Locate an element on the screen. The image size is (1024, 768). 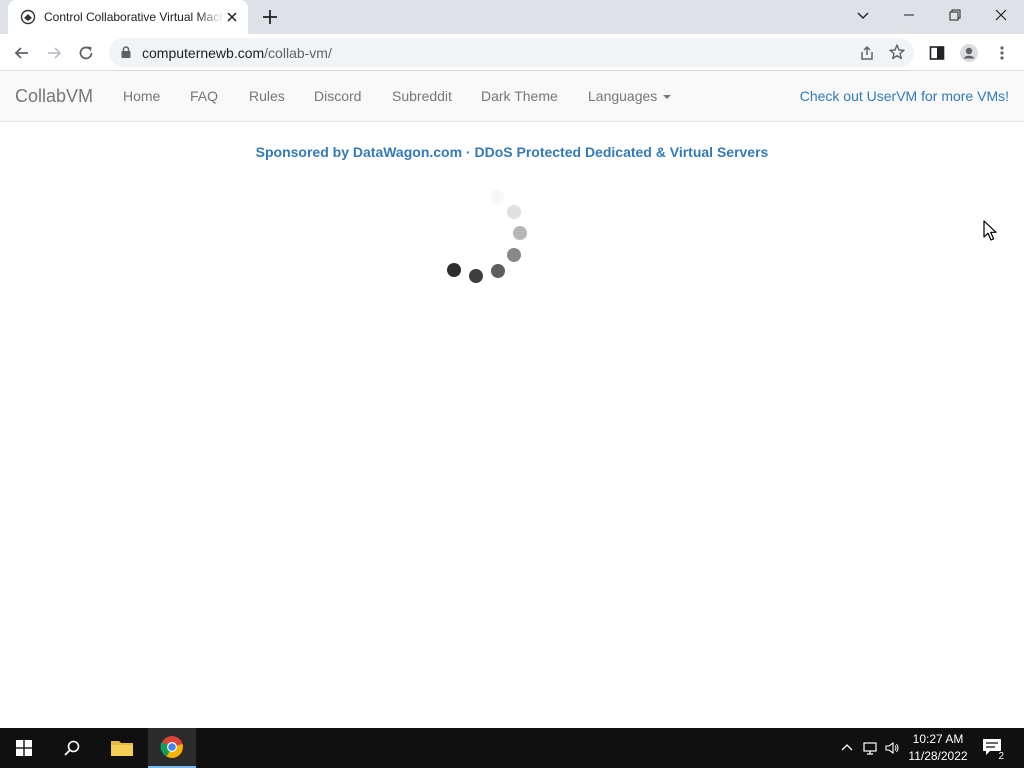
folder-icon is located at coordinates (122, 748).